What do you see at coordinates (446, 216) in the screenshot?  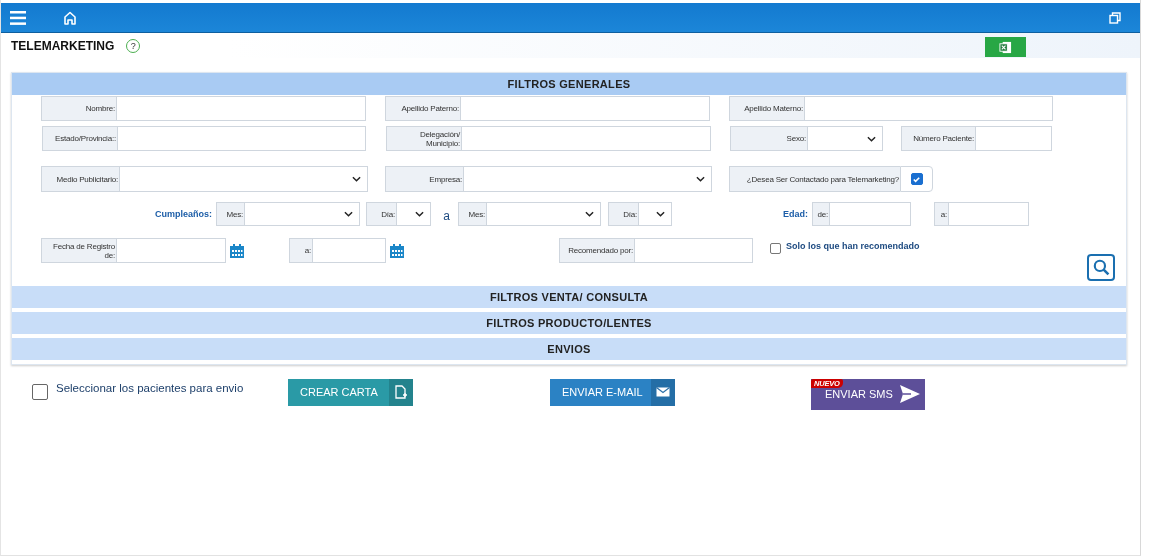 I see `range-separator: a` at bounding box center [446, 216].